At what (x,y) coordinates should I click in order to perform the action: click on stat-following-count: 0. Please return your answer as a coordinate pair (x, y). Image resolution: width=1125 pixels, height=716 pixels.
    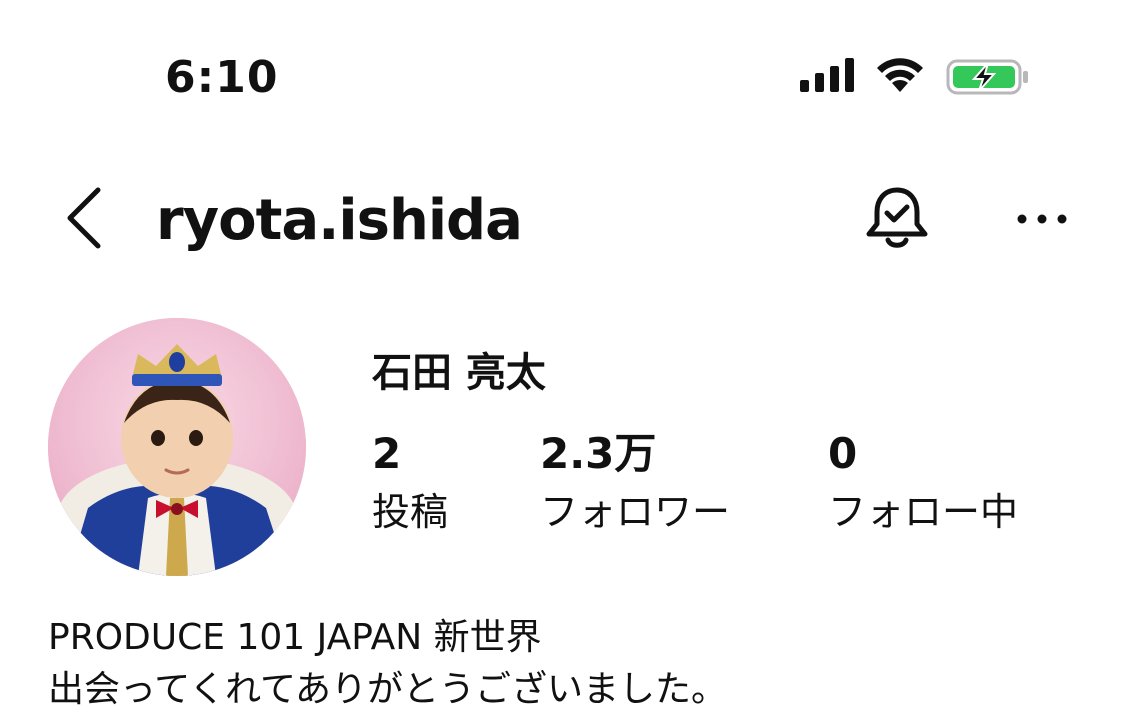
    Looking at the image, I should click on (843, 453).